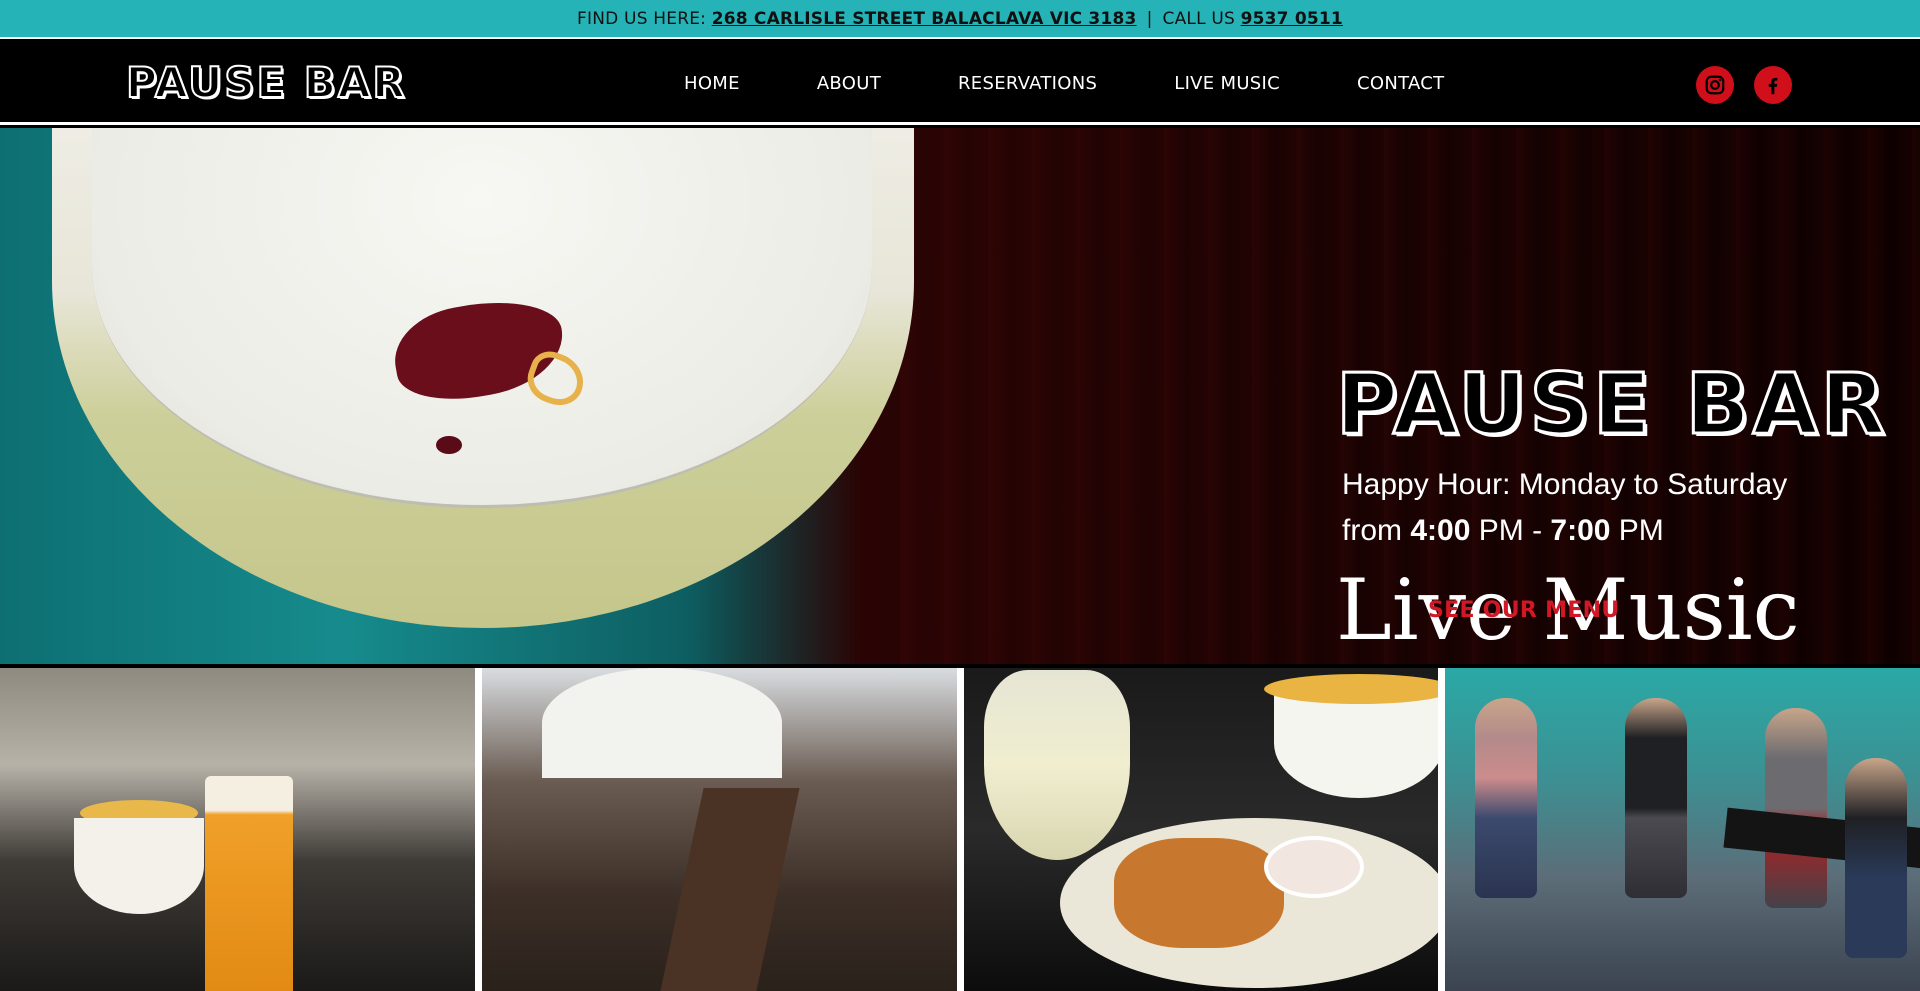  Describe the element at coordinates (1656, 798) in the screenshot. I see `saxophonist` at that location.